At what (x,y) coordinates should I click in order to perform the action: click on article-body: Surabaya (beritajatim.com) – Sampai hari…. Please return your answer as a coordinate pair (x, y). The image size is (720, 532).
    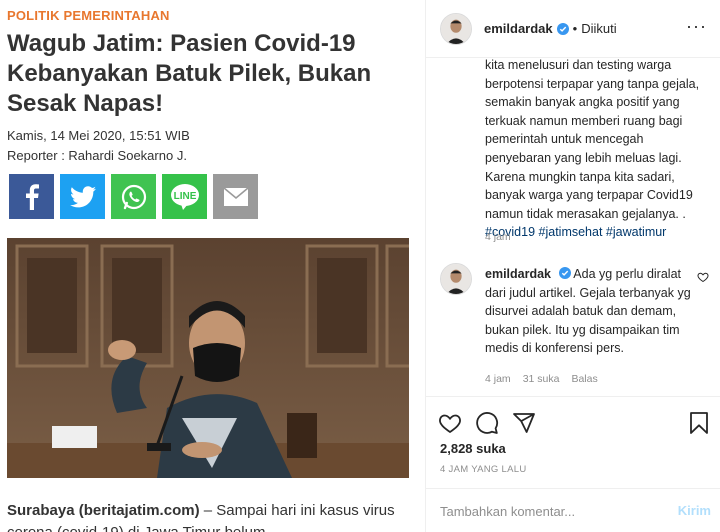
    Looking at the image, I should click on (214, 516).